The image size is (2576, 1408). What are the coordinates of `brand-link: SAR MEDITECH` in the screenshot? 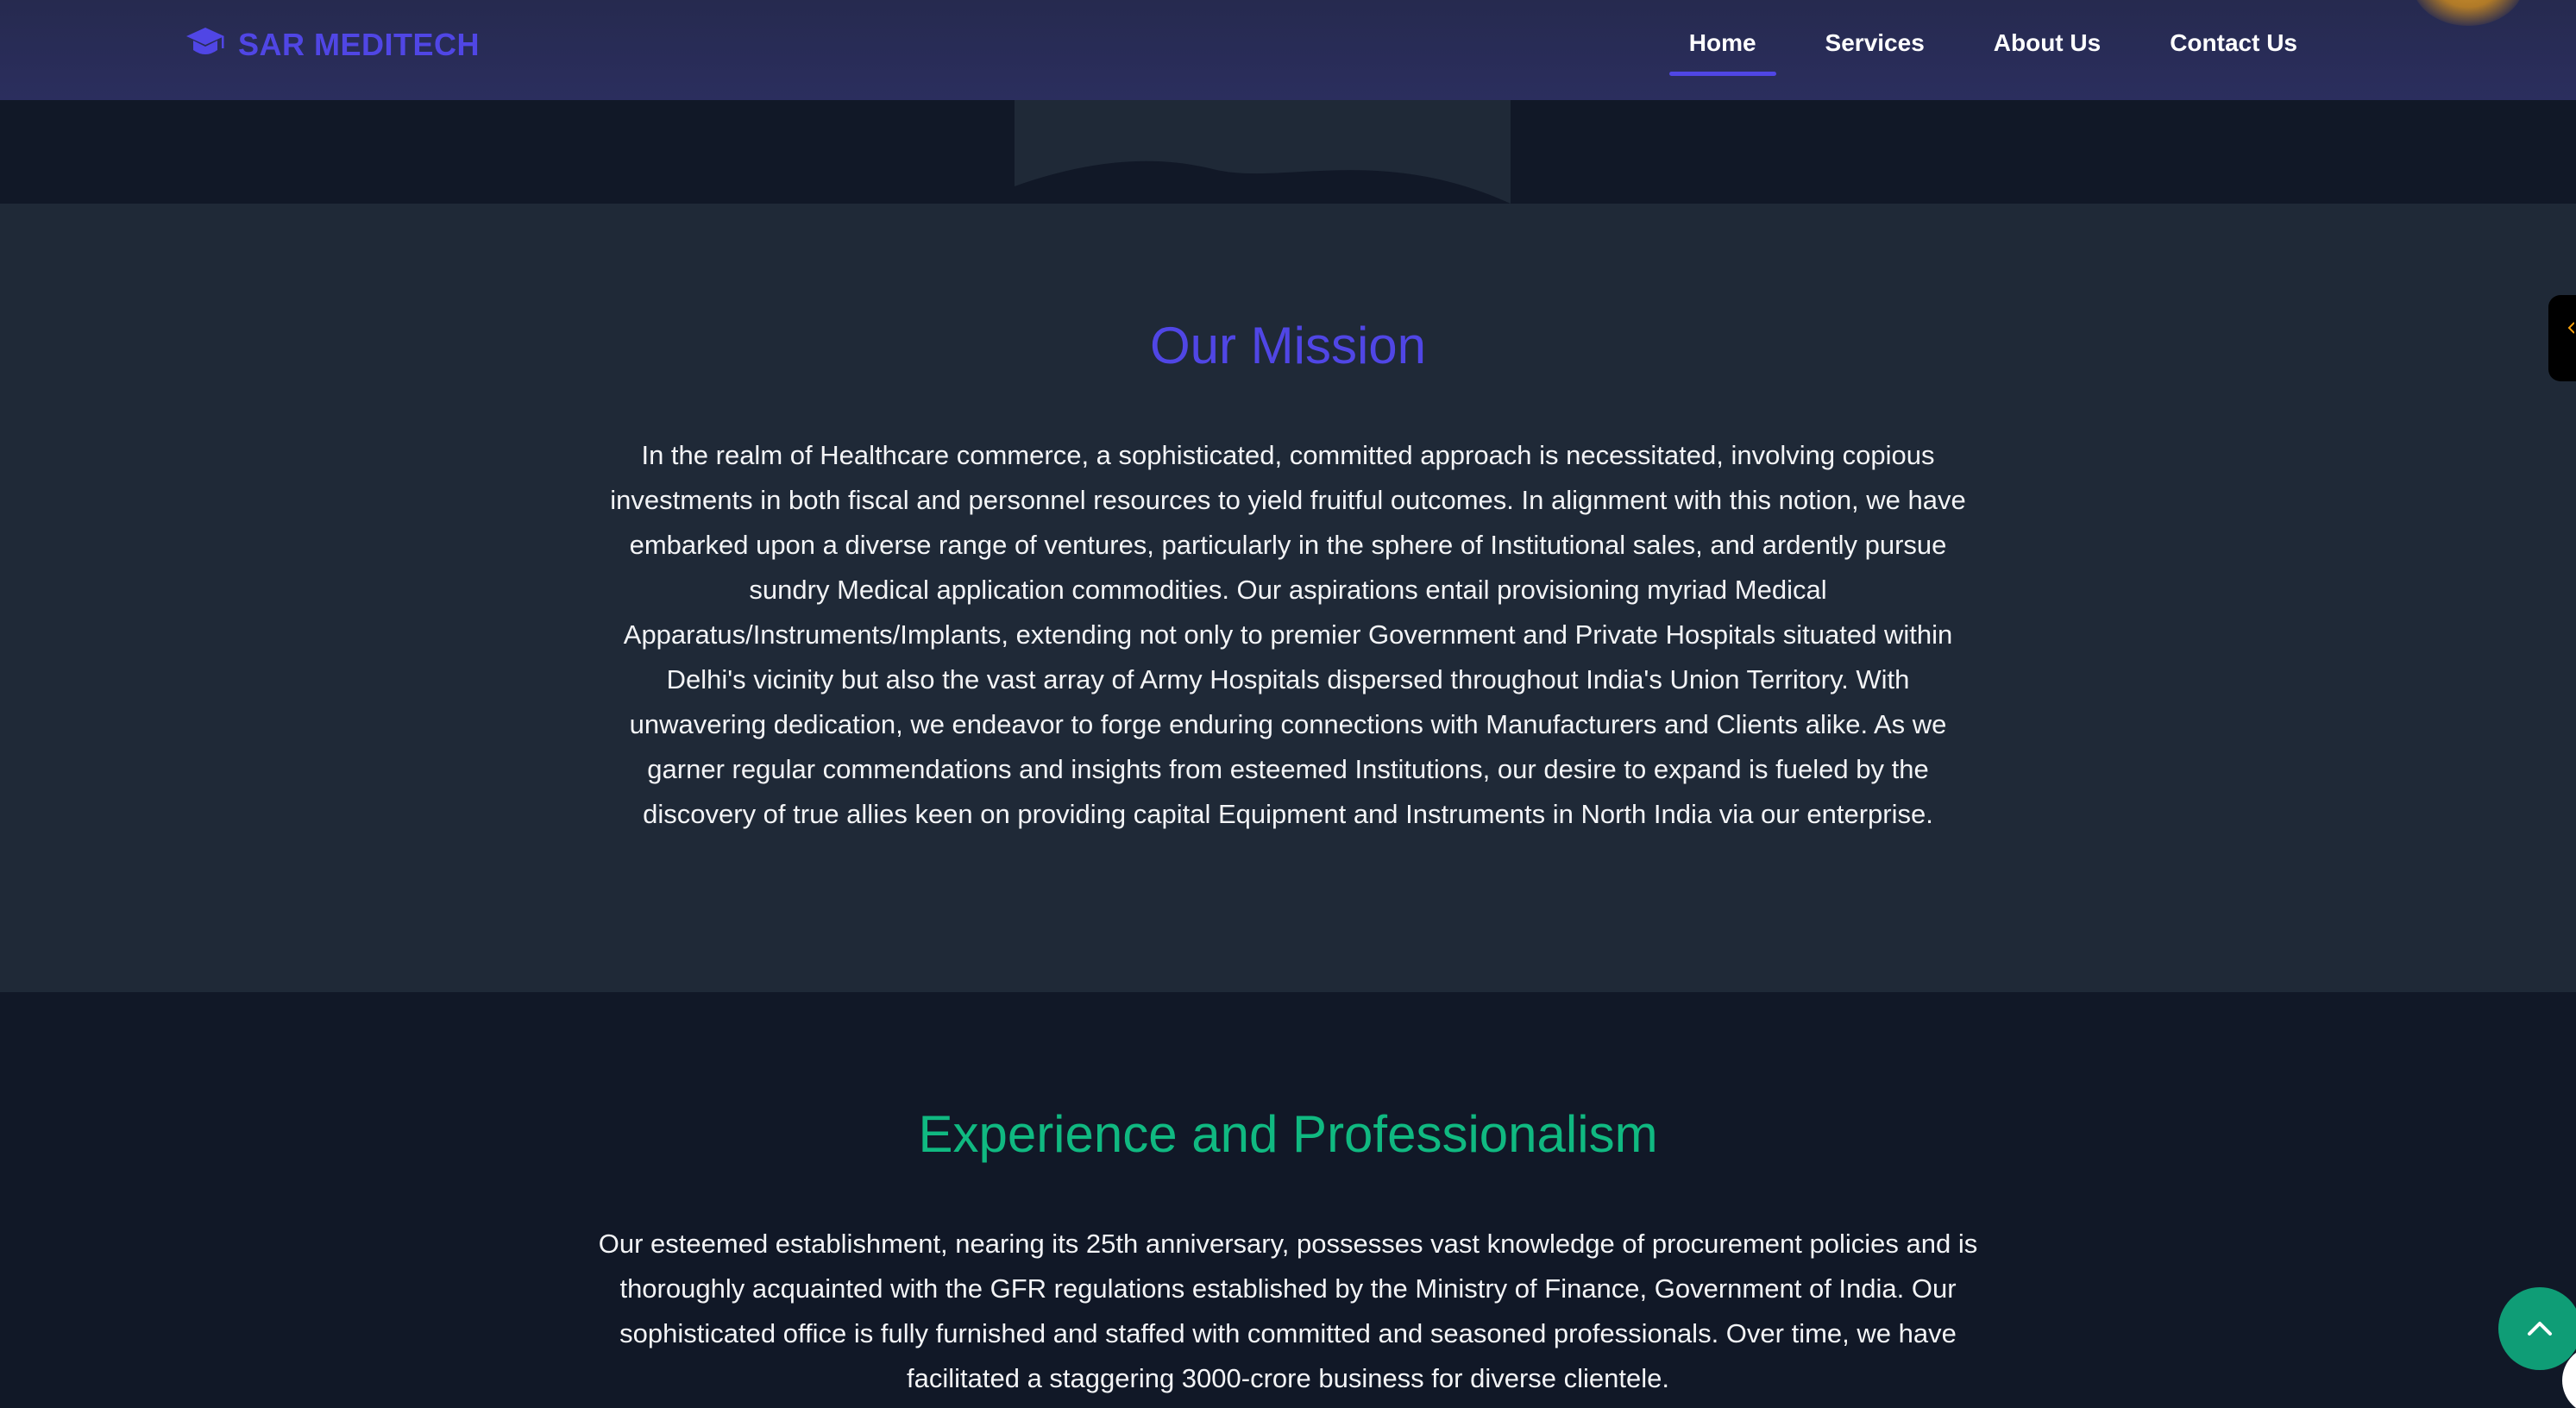 It's located at (332, 45).